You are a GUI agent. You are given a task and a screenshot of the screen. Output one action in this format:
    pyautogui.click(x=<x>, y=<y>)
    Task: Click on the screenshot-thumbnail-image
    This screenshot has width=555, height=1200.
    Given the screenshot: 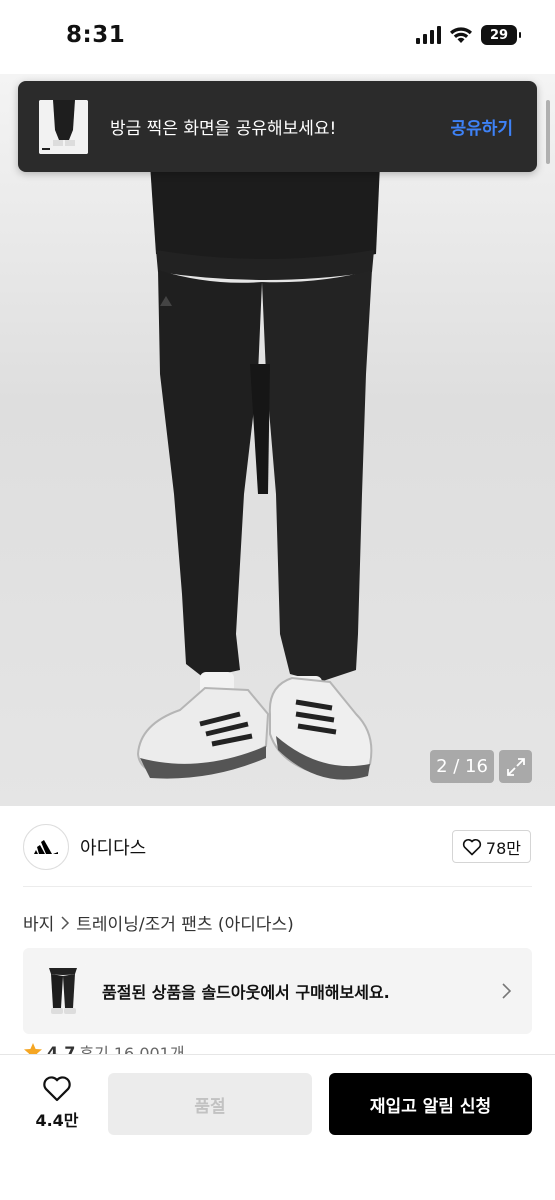 What is the action you would take?
    pyautogui.click(x=63, y=126)
    